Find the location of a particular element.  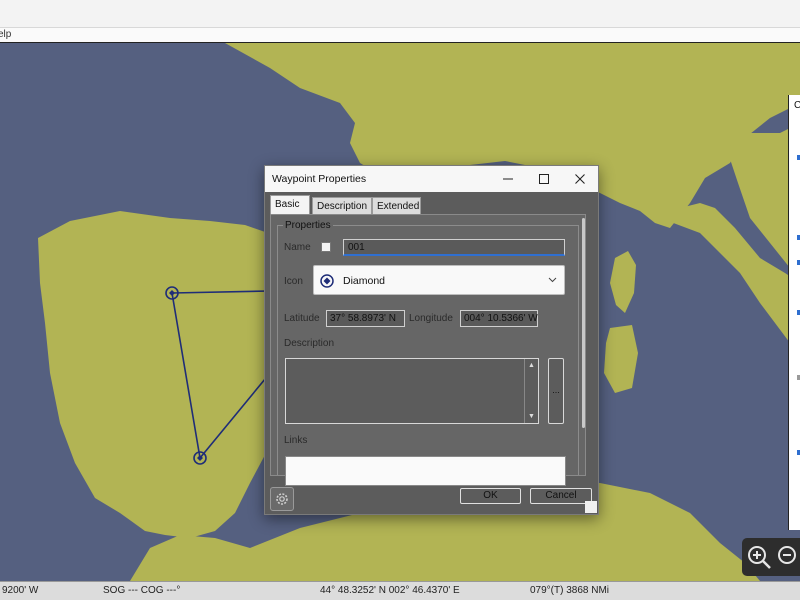

chevron-down-icon is located at coordinates (552, 280).